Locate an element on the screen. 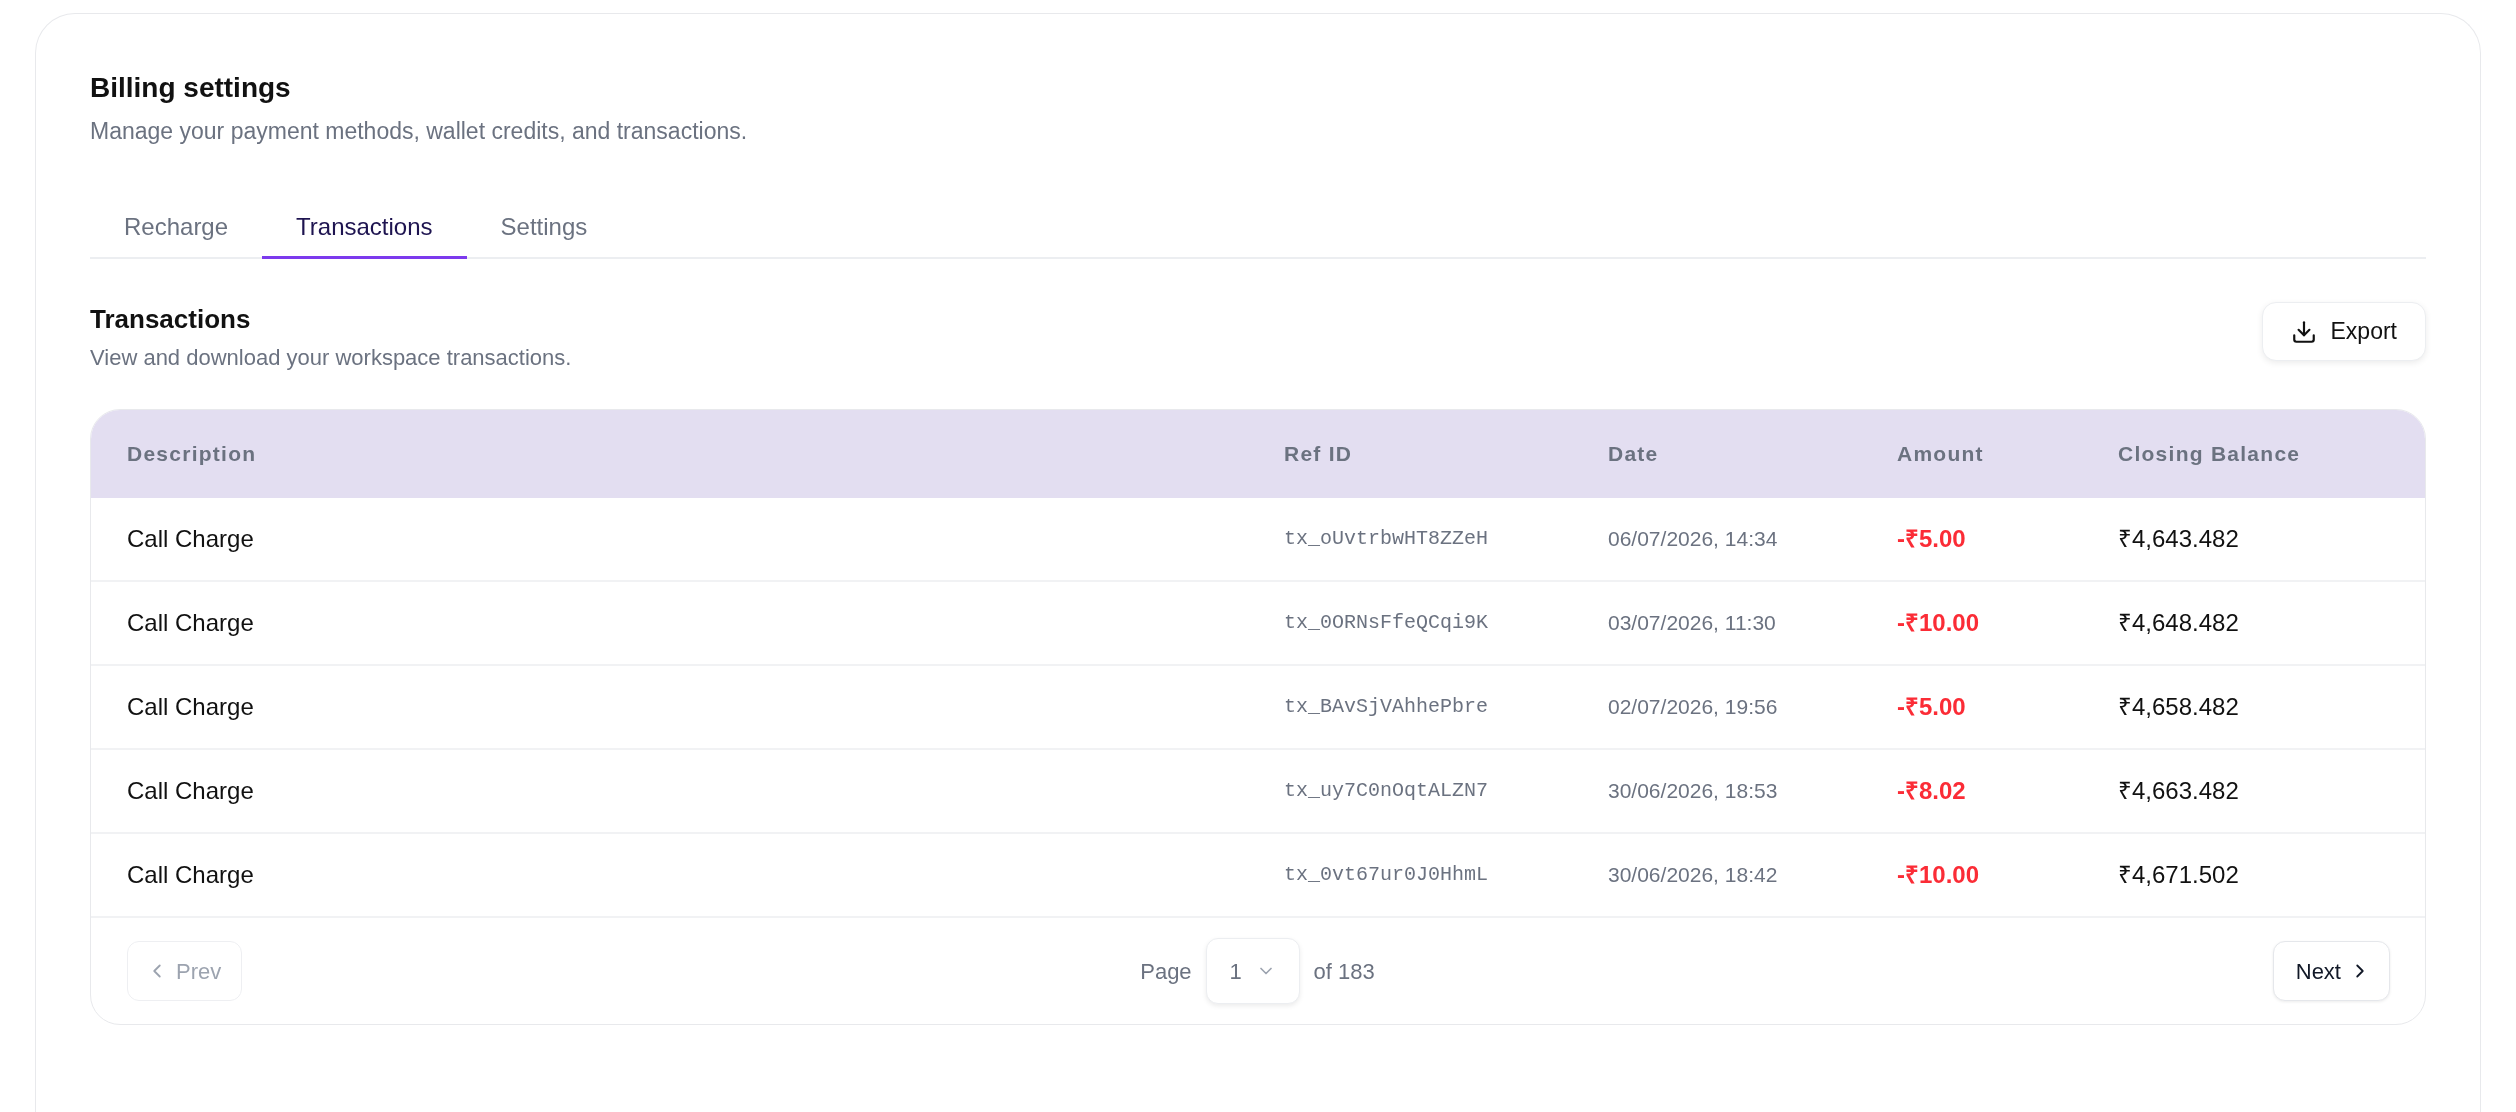  table-cell: 30/06/2026, 18:53 is located at coordinates (1693, 791).